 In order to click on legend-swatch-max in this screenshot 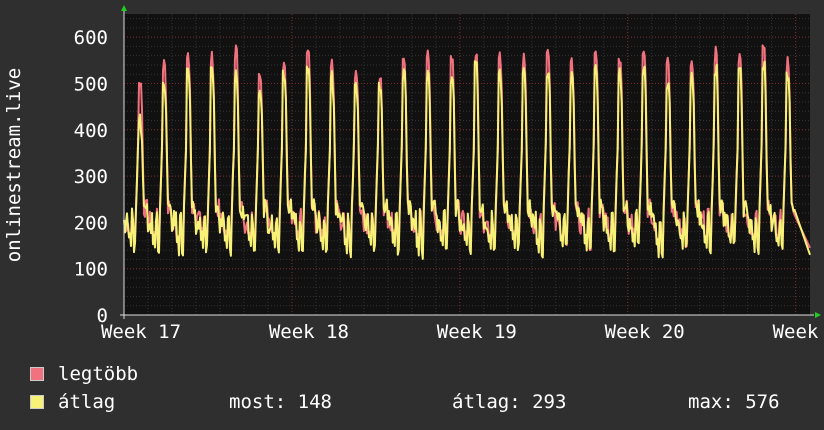, I will do `click(37, 374)`.